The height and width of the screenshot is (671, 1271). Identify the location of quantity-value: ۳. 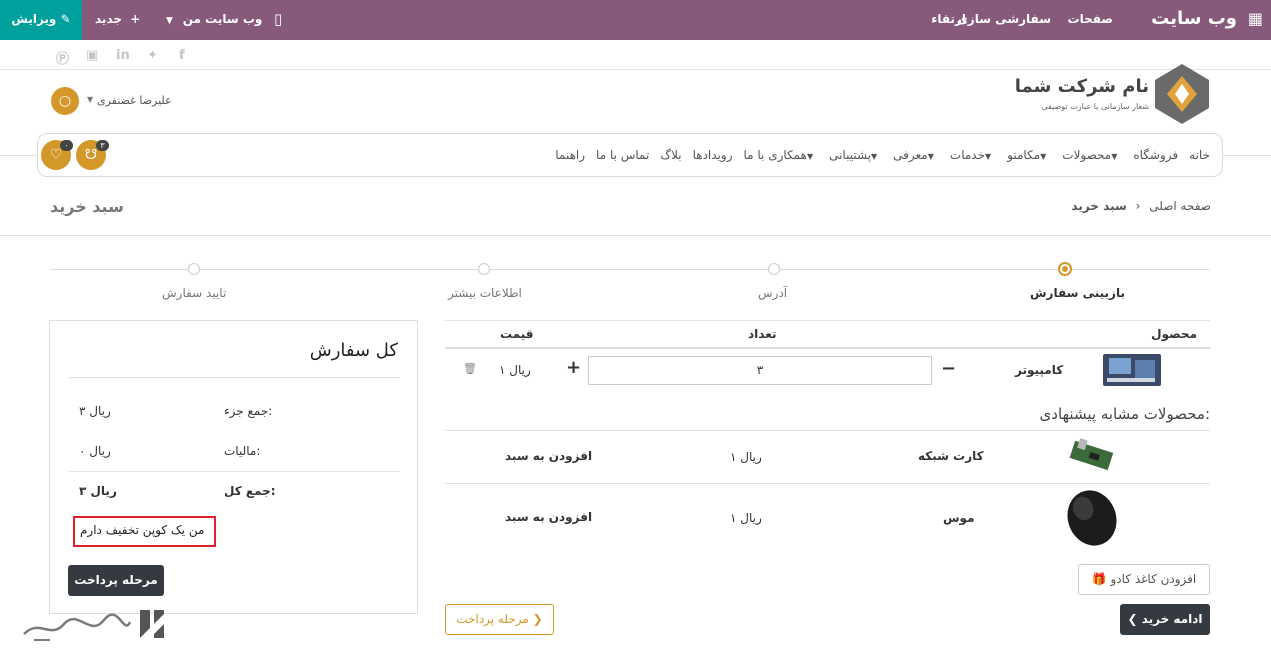
(760, 370).